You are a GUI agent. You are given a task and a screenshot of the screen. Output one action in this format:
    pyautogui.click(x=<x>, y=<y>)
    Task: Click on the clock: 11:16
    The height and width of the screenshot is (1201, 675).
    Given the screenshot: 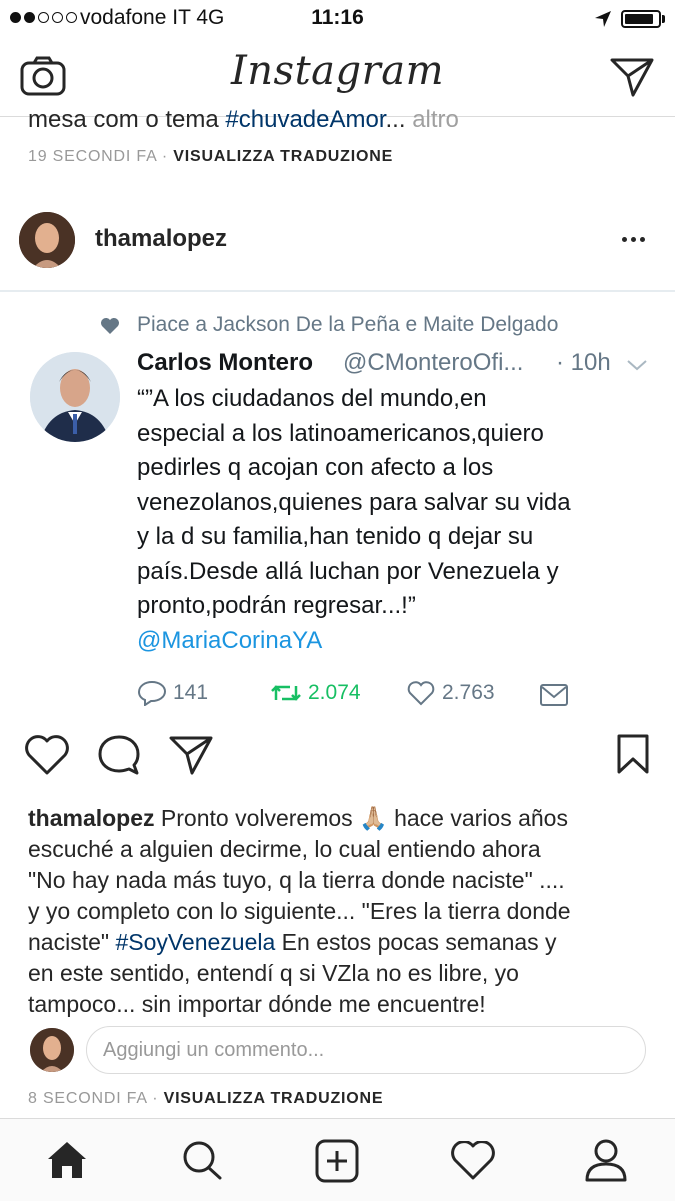 What is the action you would take?
    pyautogui.click(x=337, y=17)
    